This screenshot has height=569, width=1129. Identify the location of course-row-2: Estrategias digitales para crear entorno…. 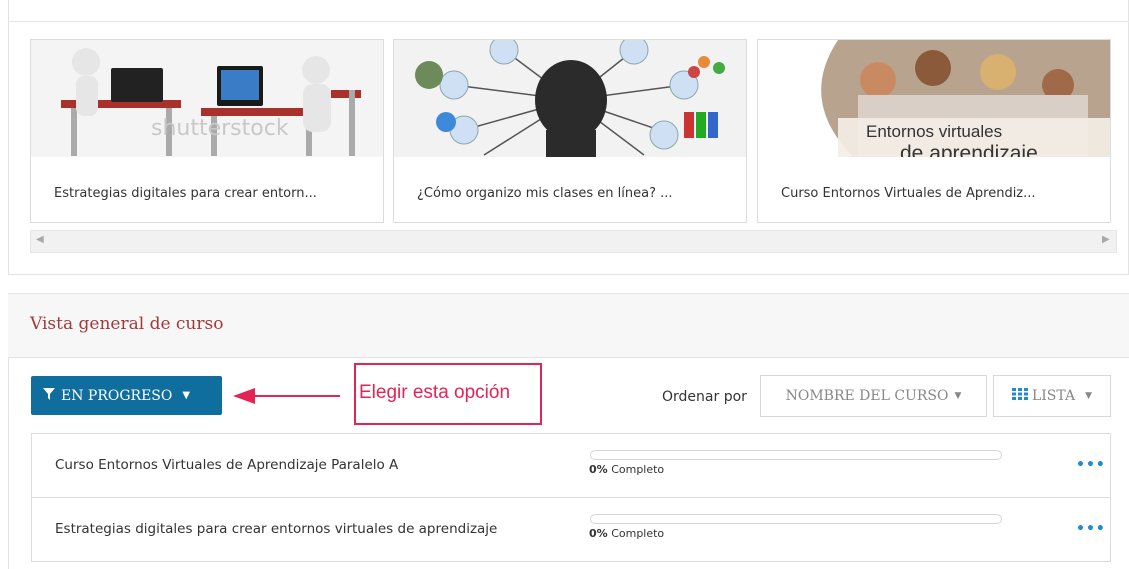
(571, 529).